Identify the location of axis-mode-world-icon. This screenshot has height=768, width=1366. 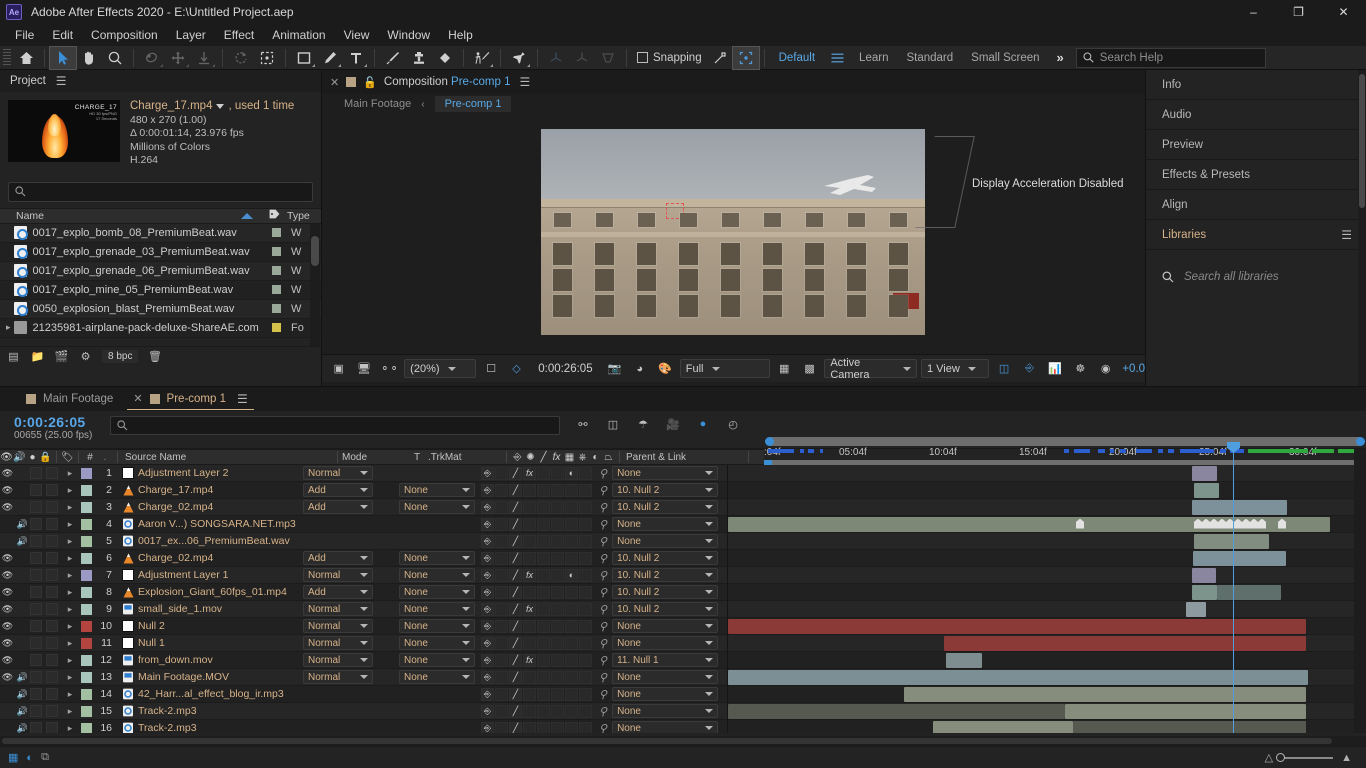
(582, 58).